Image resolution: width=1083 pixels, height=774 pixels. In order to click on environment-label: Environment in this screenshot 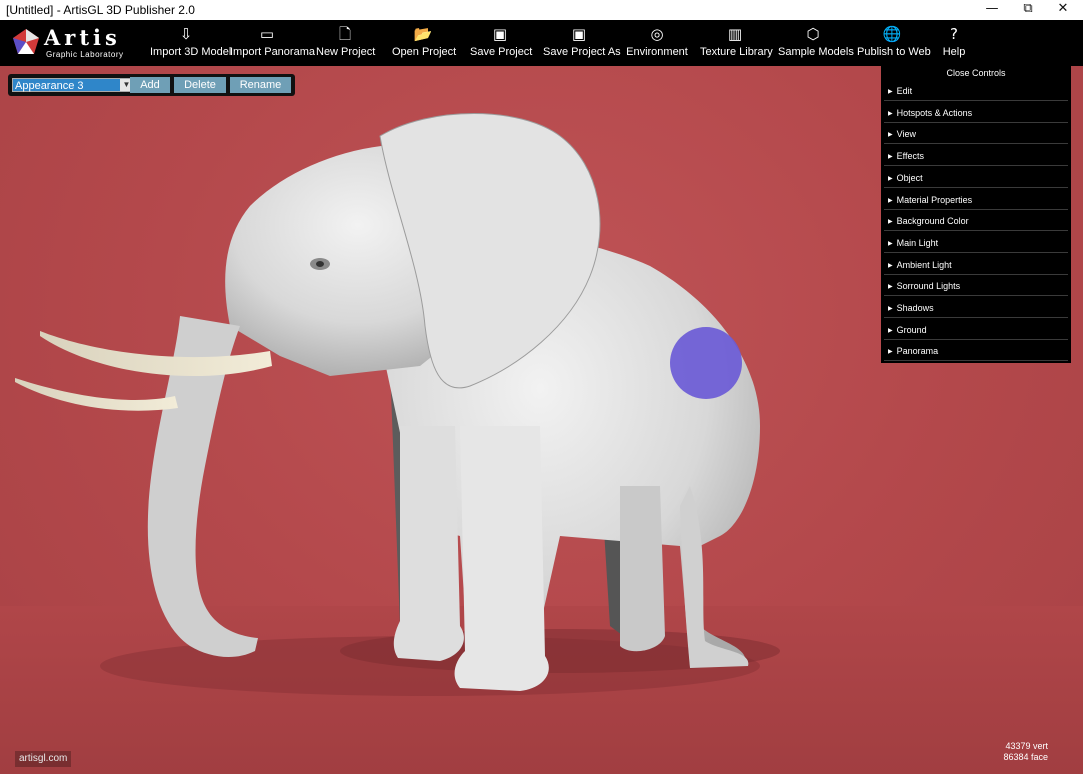, I will do `click(657, 52)`.